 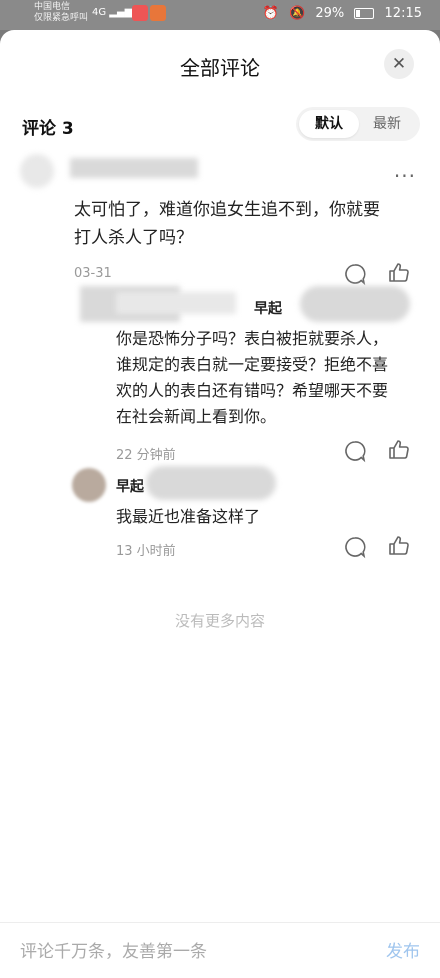 I want to click on sort-switch: 默认 最新, so click(x=358, y=124).